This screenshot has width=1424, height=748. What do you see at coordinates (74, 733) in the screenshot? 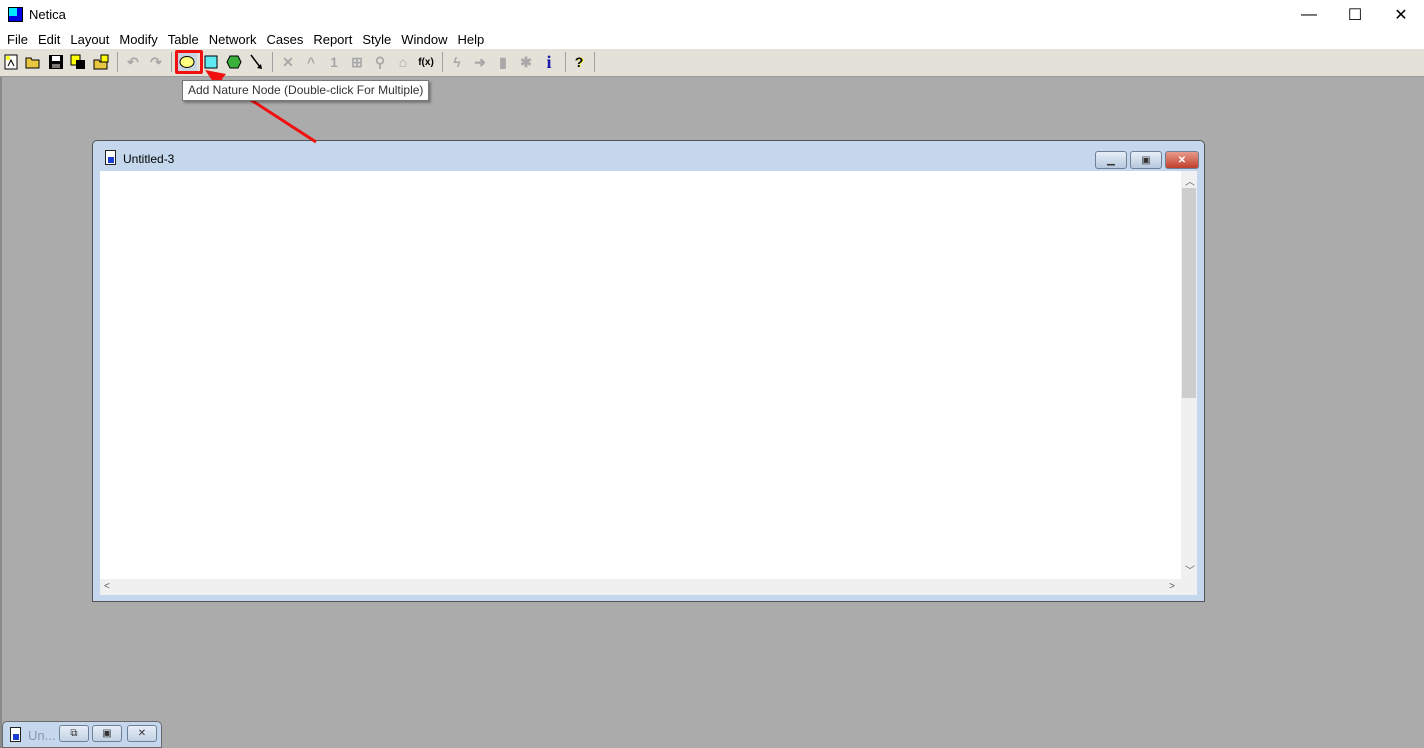
I see `minimized-restore-button: ⧉` at bounding box center [74, 733].